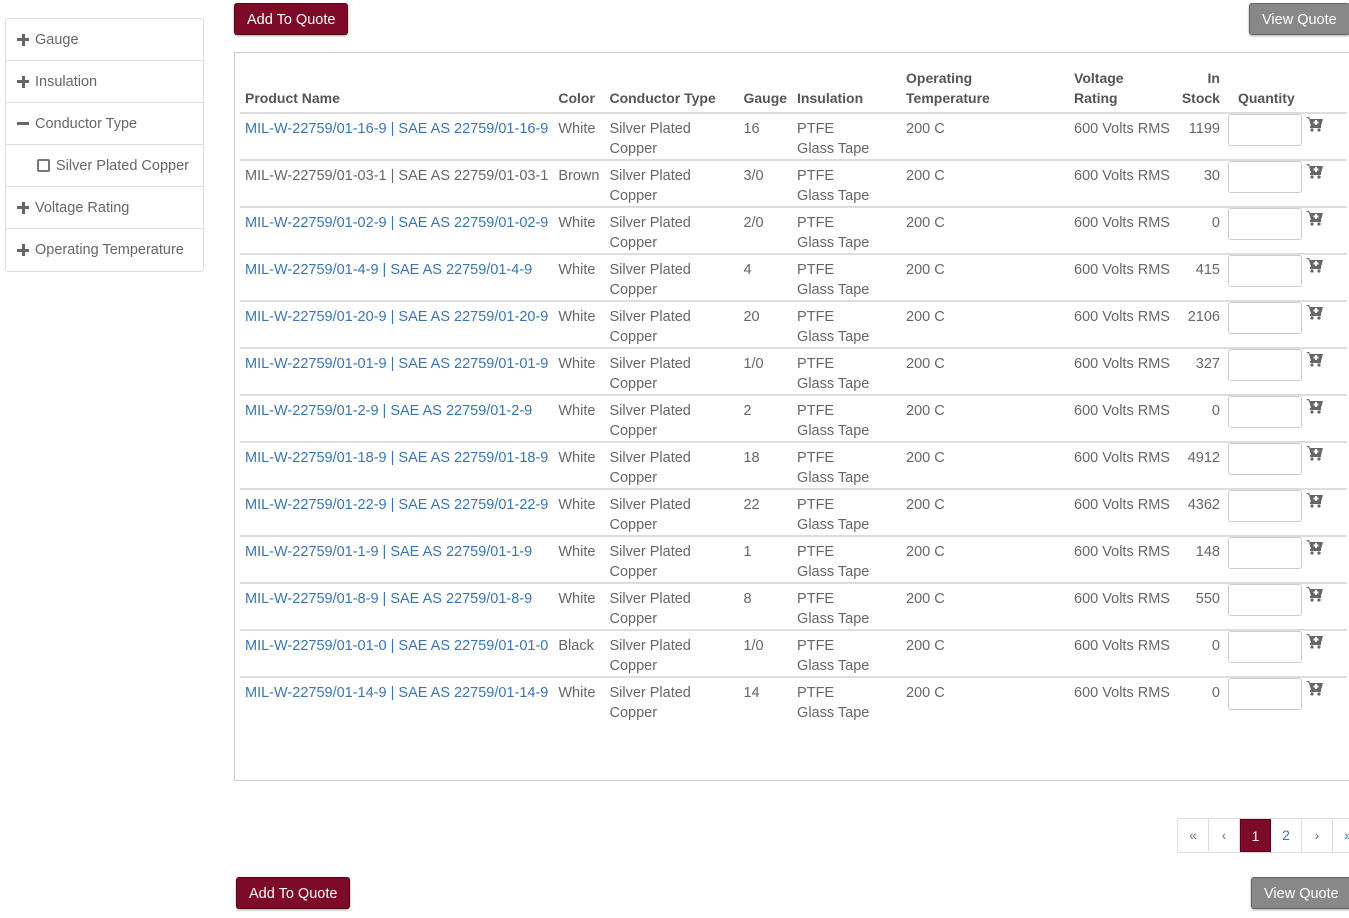 The height and width of the screenshot is (918, 1349). I want to click on page-prev-button: ‹, so click(1224, 835).